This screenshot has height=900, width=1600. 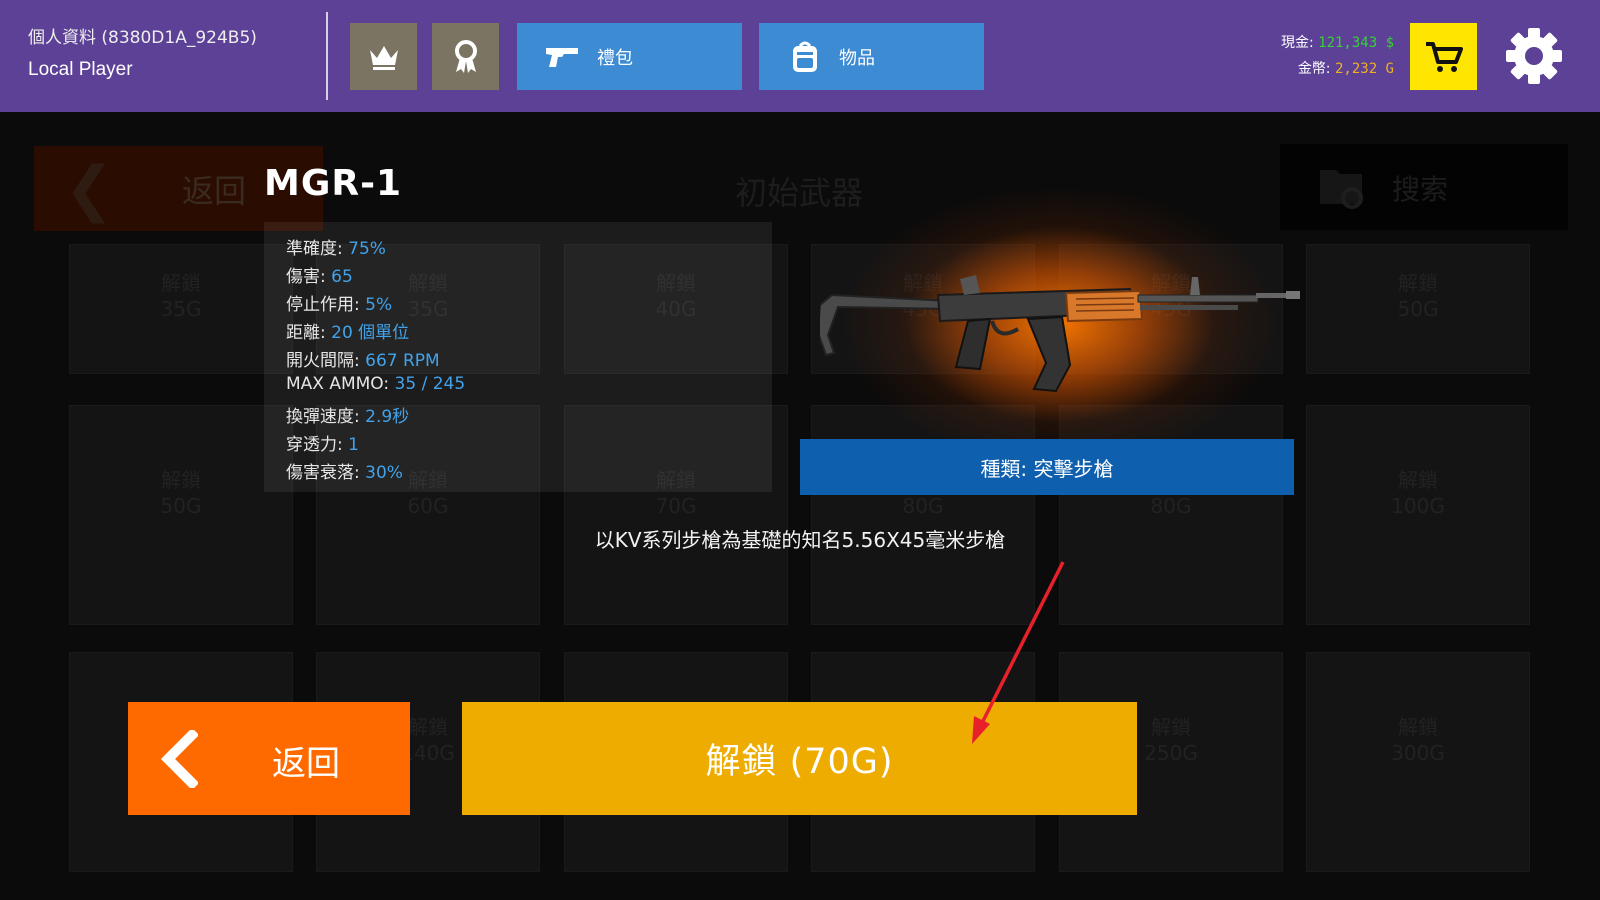 I want to click on stat-value: 1, so click(x=353, y=445).